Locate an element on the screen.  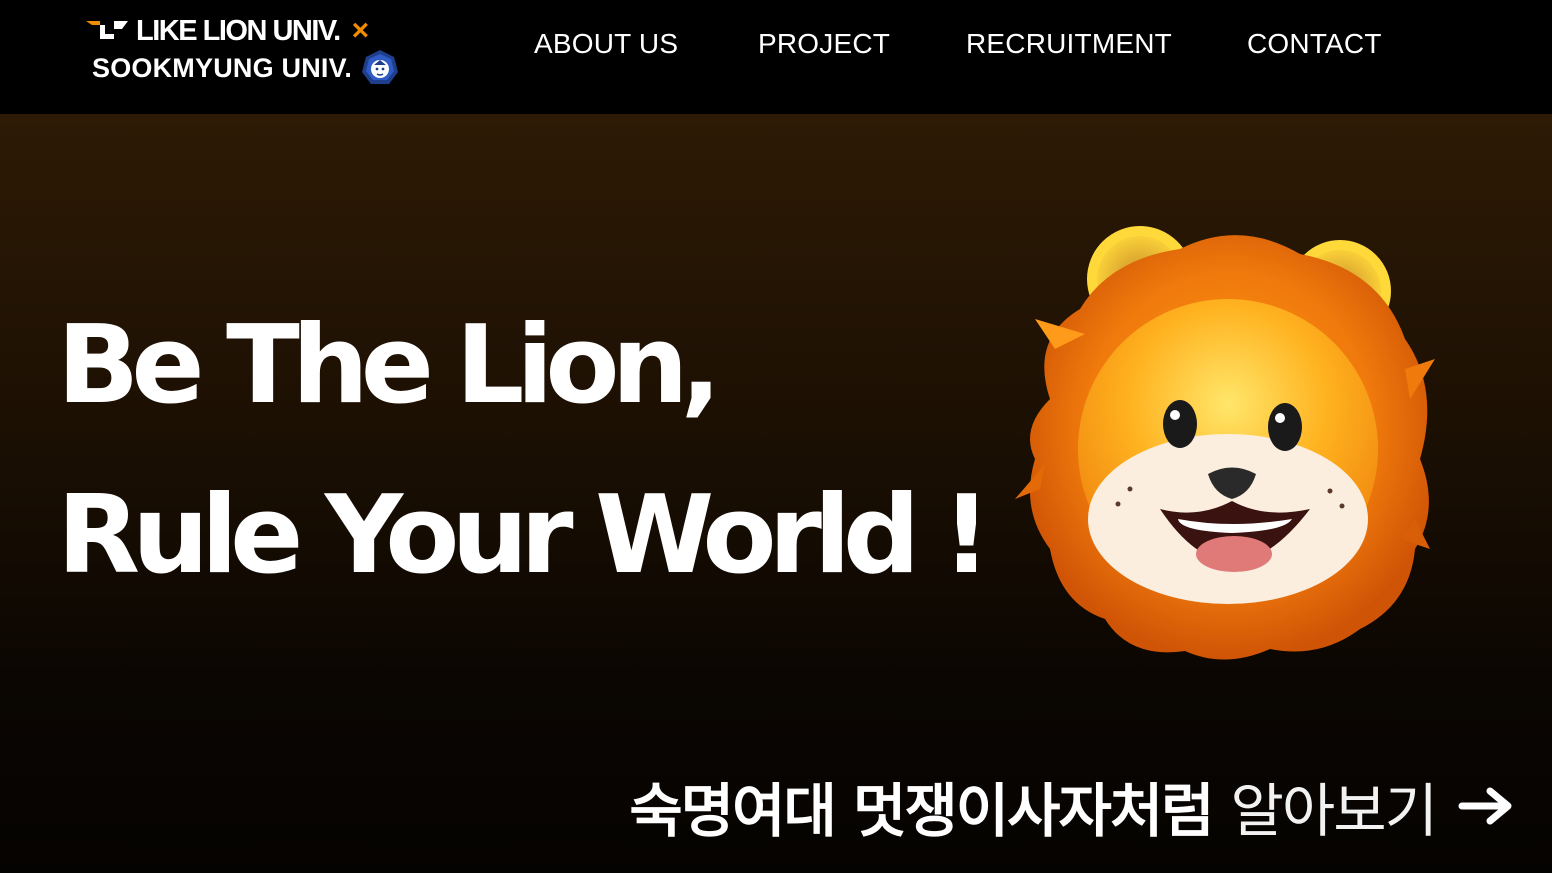
logo-sookmyung-text: SOOKMYUNG UNIV. is located at coordinates (222, 67).